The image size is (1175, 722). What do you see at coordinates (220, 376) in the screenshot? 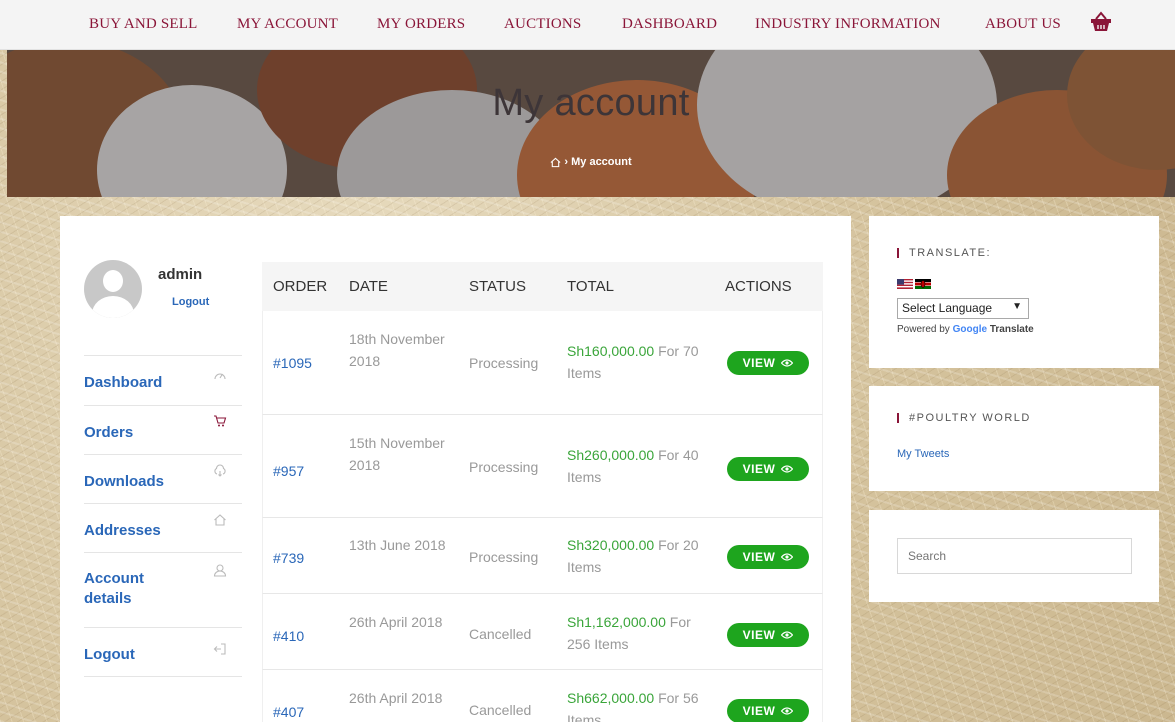
I see `gauge-icon` at bounding box center [220, 376].